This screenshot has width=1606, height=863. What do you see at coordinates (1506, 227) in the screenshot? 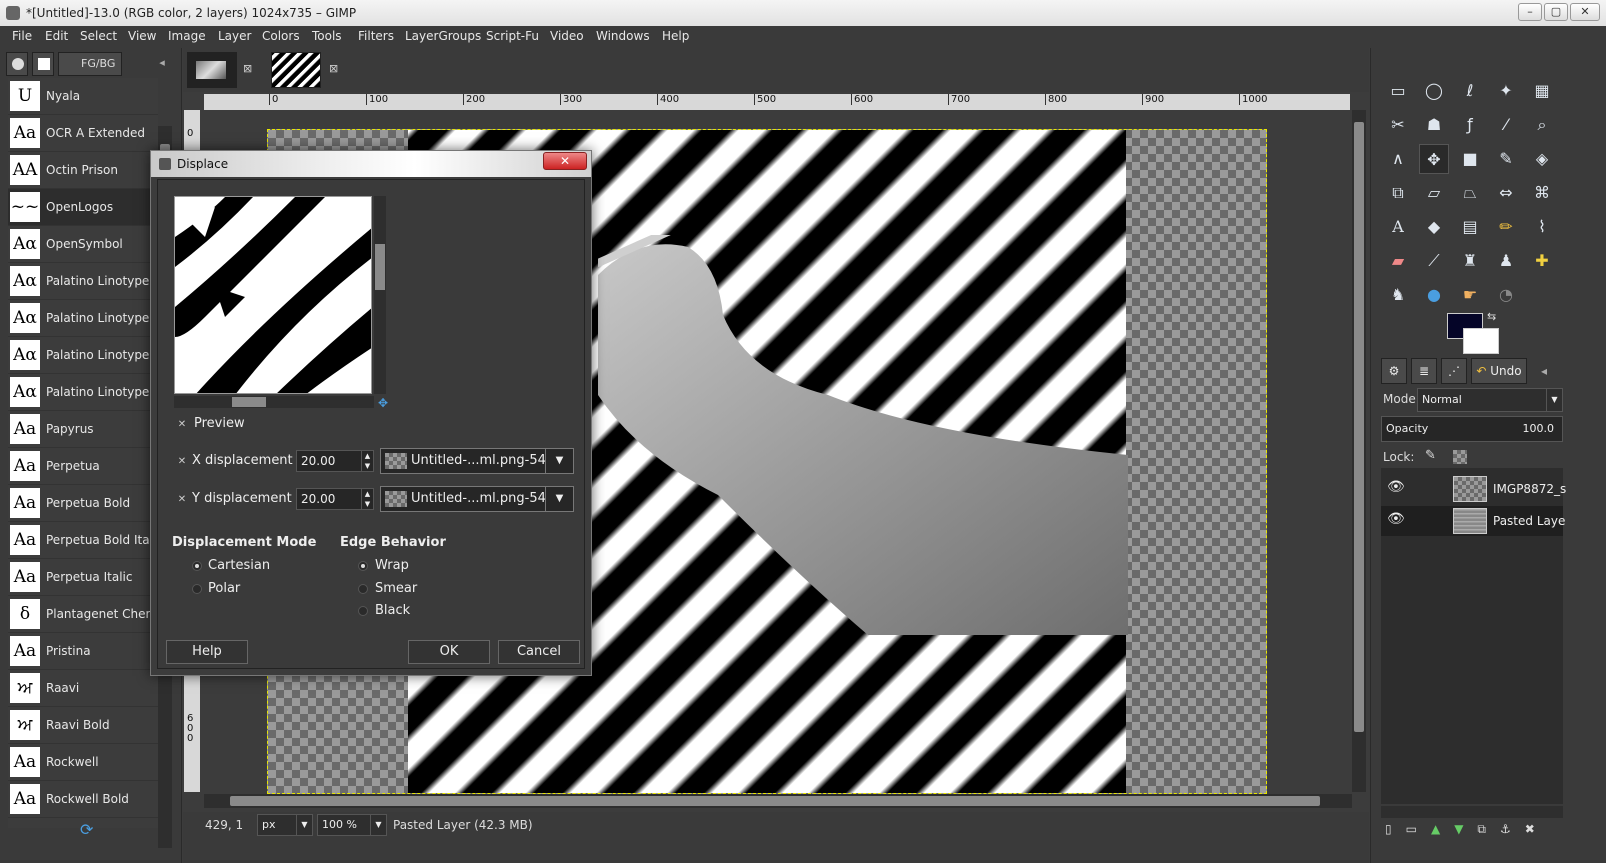
I see `pencil-icon: ✏` at bounding box center [1506, 227].